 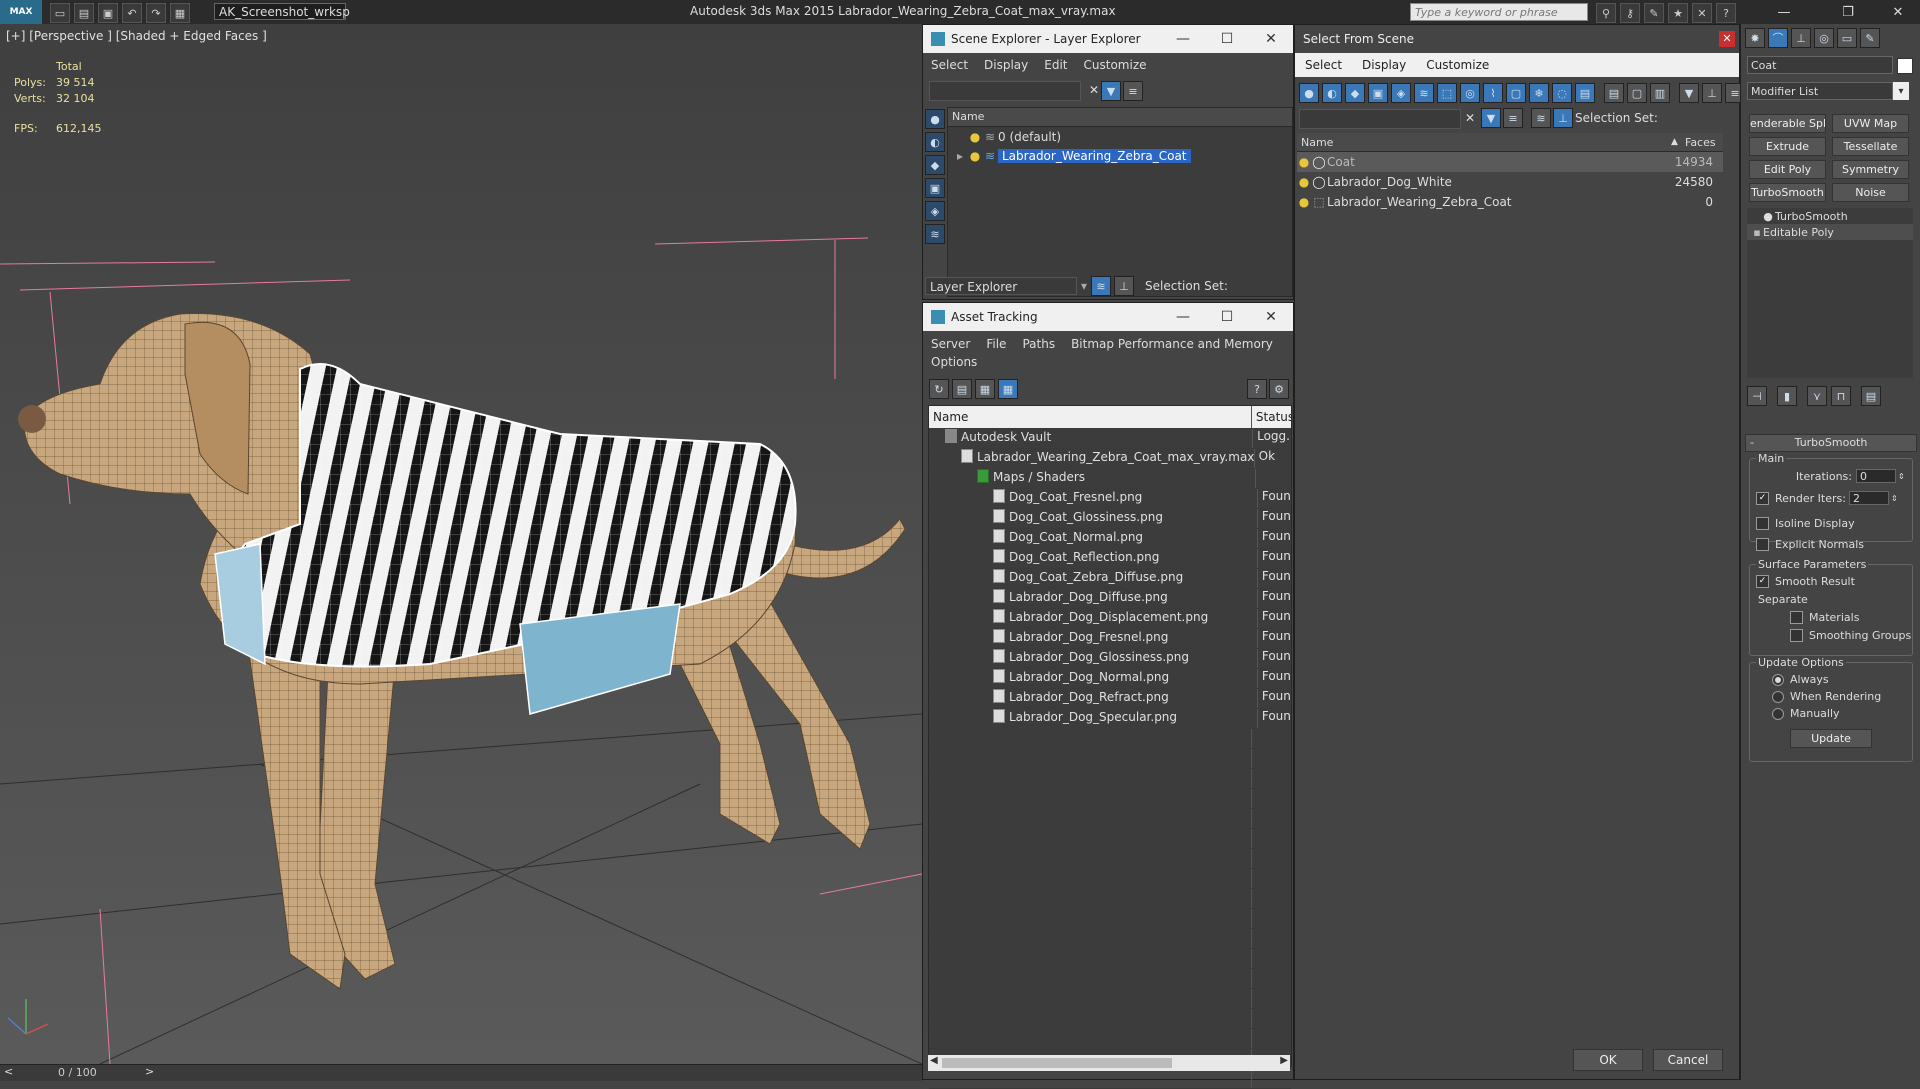 I want to click on isoline-checkbox, so click(x=1762, y=523).